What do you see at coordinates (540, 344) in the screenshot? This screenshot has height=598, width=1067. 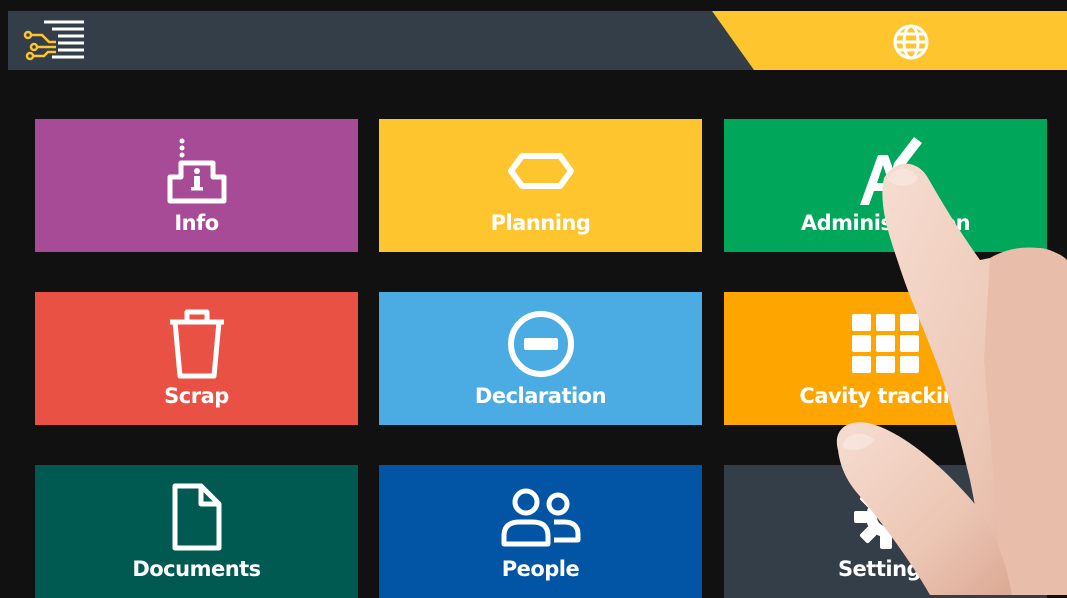 I see `minus-circle-icon` at bounding box center [540, 344].